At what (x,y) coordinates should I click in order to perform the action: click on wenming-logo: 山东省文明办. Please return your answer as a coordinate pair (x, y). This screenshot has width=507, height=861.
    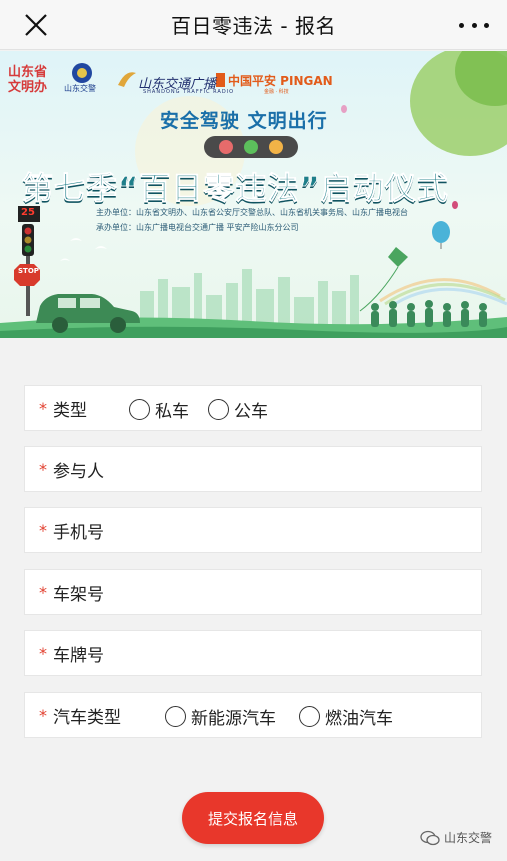
    Looking at the image, I should click on (28, 80).